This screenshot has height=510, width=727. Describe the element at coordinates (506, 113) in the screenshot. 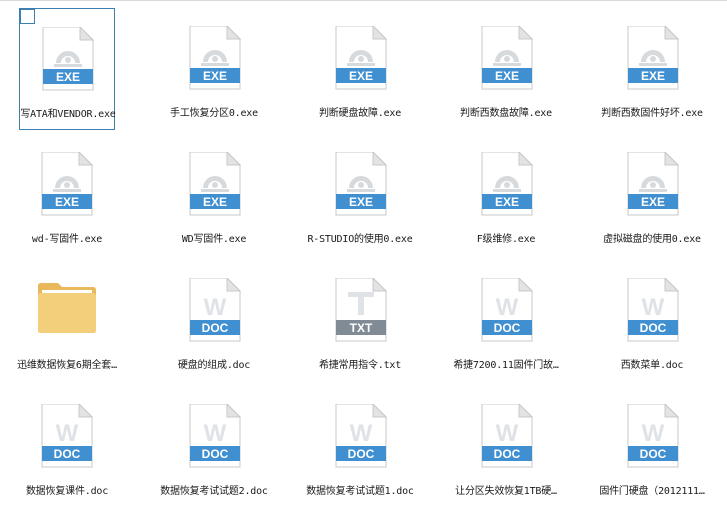

I see `file-name-label: 判断西数盘故障.exe` at that location.